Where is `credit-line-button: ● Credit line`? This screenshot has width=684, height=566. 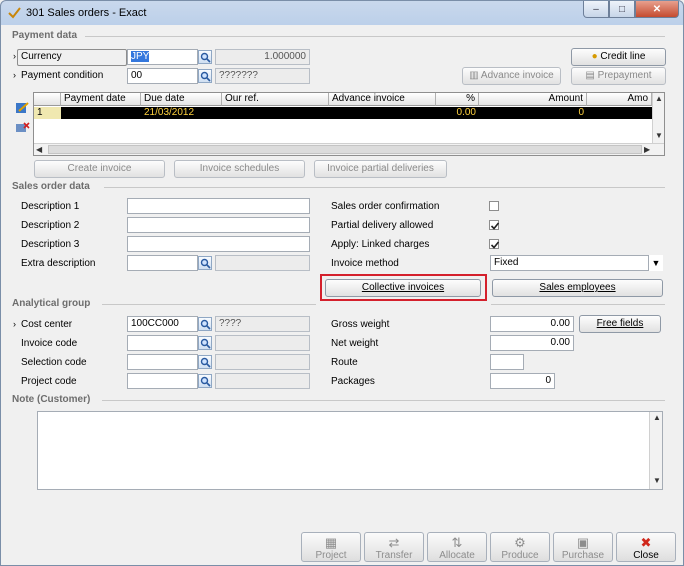
credit-line-button: ● Credit line is located at coordinates (618, 57).